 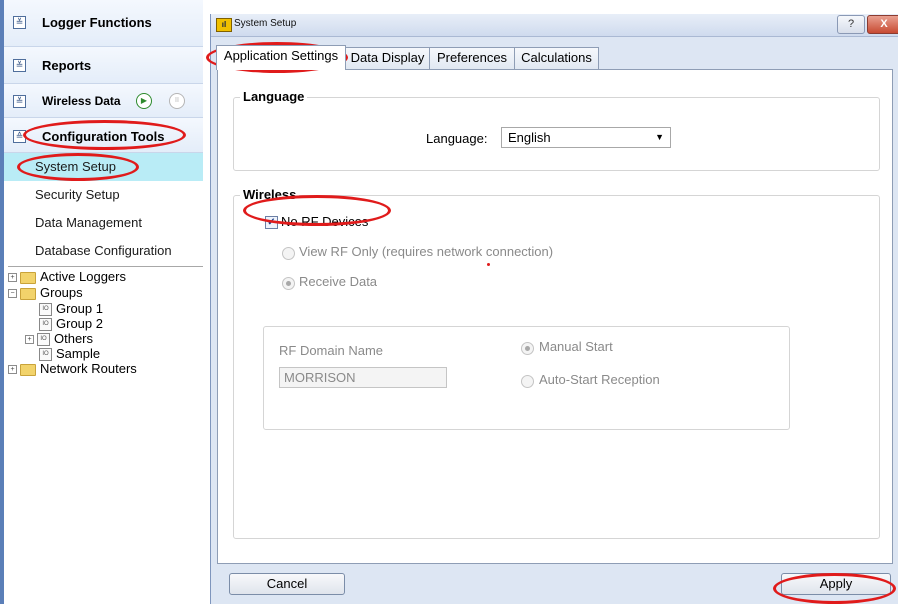 I want to click on pause-icon: II, so click(x=177, y=101).